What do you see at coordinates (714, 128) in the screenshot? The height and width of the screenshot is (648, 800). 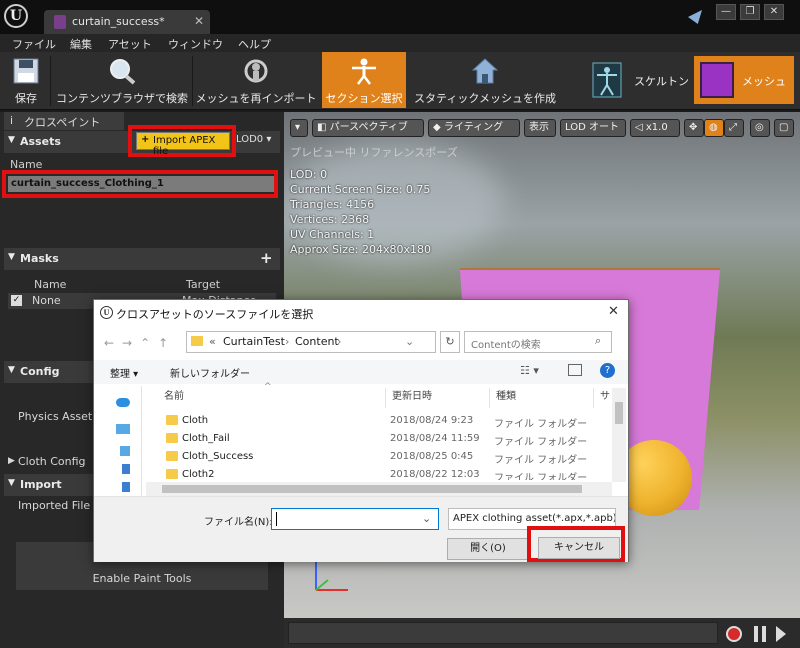 I see `rotate-tool-icon: ◍` at bounding box center [714, 128].